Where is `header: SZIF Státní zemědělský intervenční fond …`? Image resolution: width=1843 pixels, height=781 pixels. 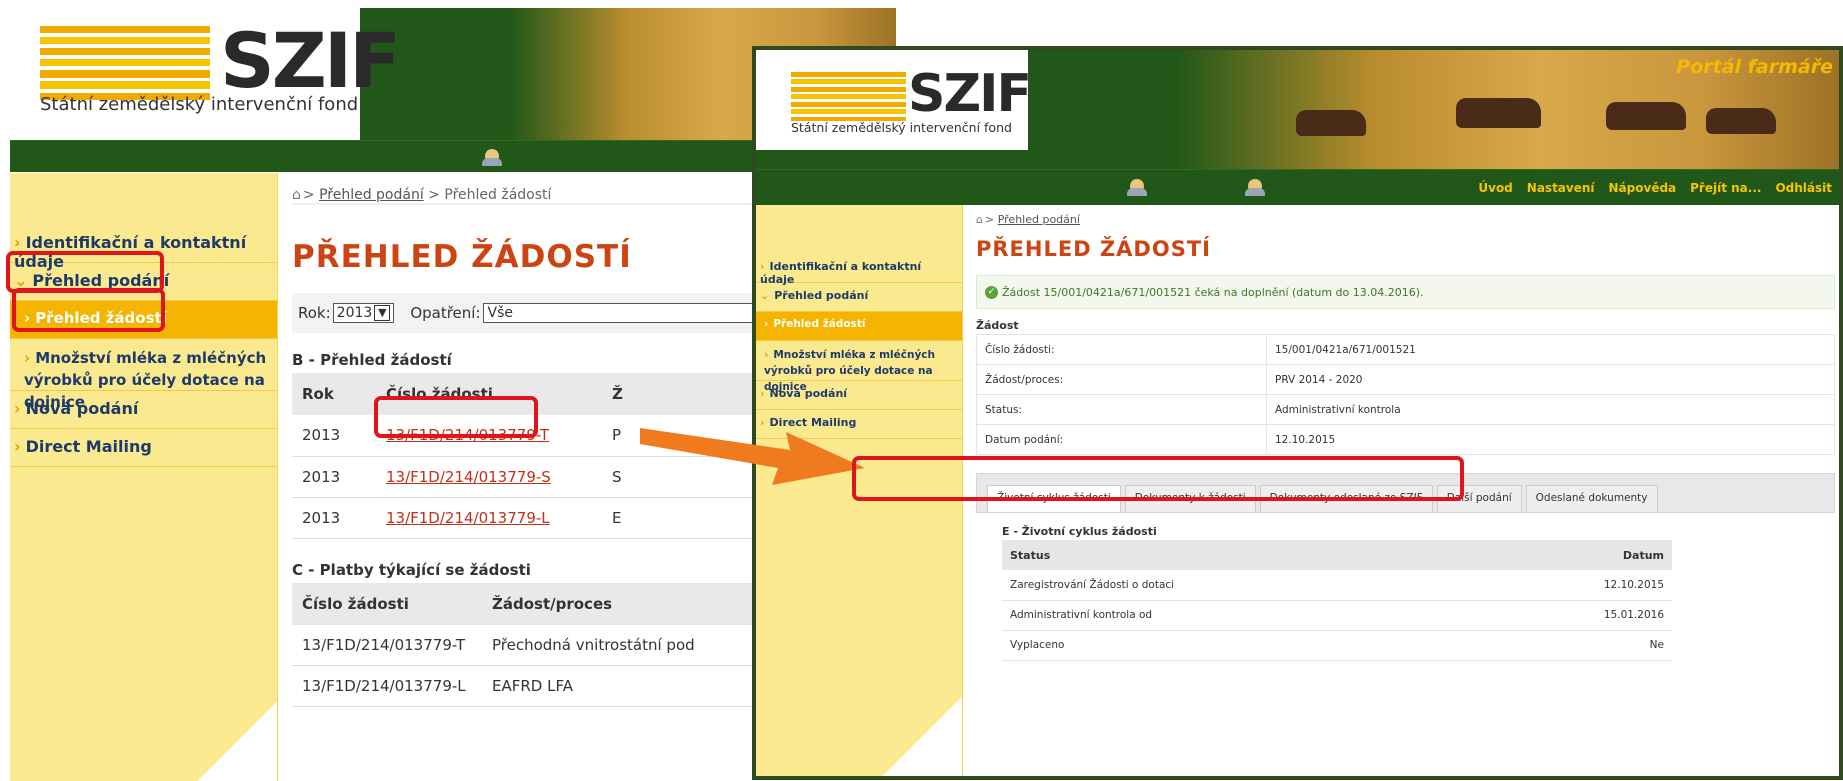 header: SZIF Státní zemědělský intervenční fond … is located at coordinates (1297, 109).